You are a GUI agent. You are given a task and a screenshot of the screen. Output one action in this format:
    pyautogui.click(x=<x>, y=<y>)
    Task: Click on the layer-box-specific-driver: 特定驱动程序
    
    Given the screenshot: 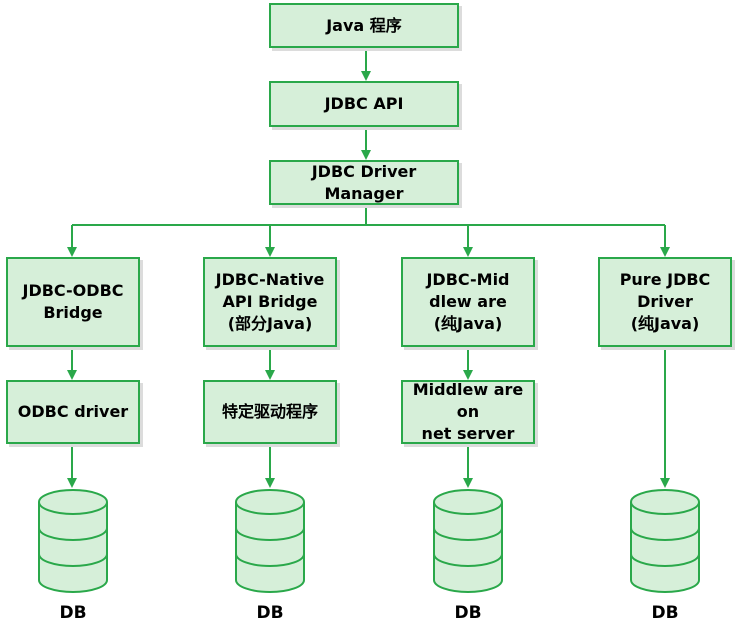 What is the action you would take?
    pyautogui.click(x=270, y=412)
    